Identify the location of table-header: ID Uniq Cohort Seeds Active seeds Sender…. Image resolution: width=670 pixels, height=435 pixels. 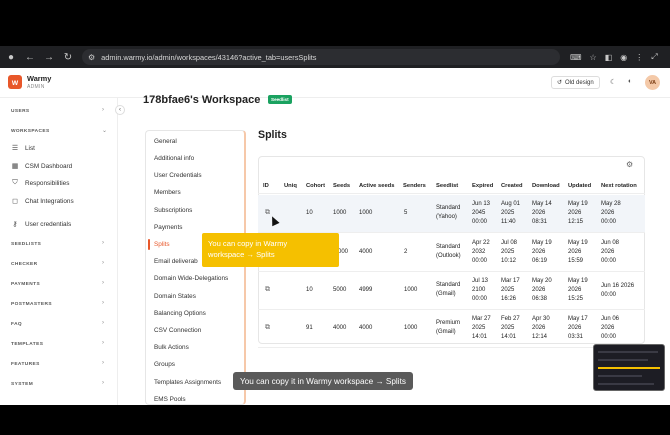
(451, 187).